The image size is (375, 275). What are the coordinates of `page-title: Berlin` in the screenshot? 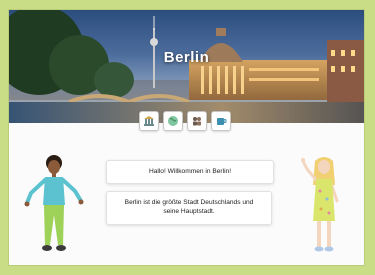 It's located at (186, 57).